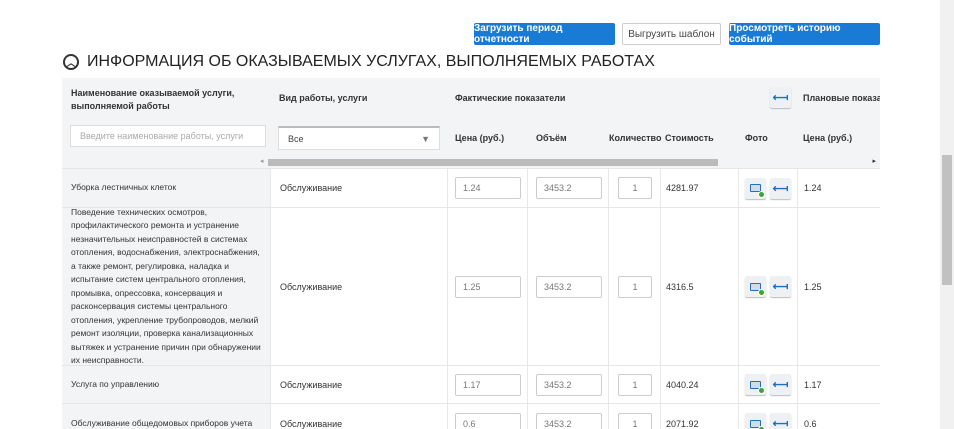  I want to click on price-input: 0.6, so click(488, 420).